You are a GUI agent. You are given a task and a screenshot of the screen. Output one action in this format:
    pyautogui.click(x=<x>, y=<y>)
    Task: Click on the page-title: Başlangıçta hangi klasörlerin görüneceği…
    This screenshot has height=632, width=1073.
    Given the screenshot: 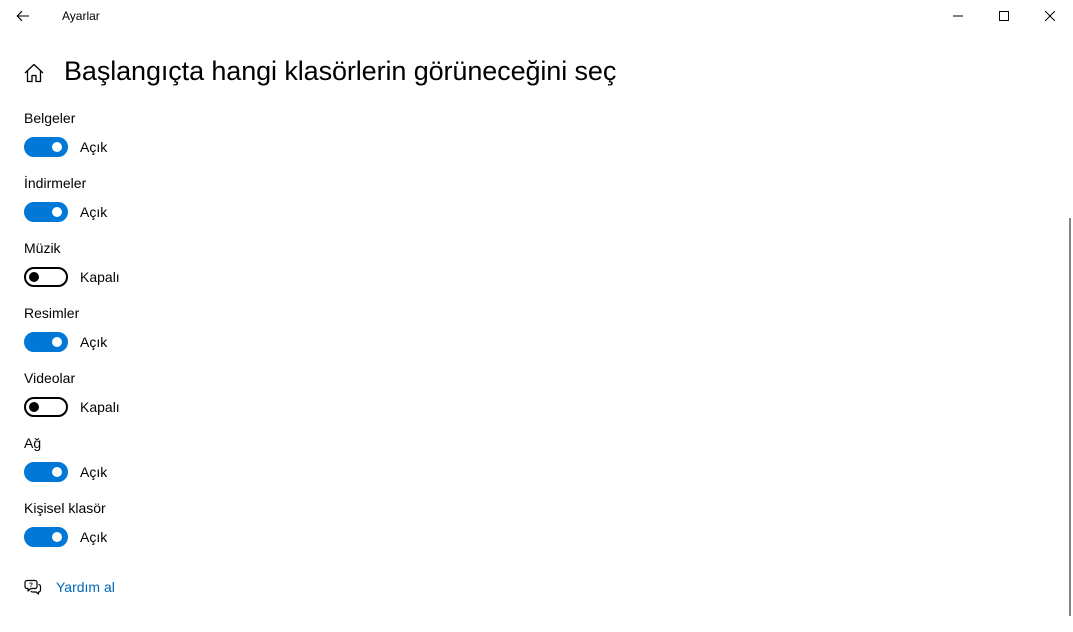 What is the action you would take?
    pyautogui.click(x=340, y=71)
    